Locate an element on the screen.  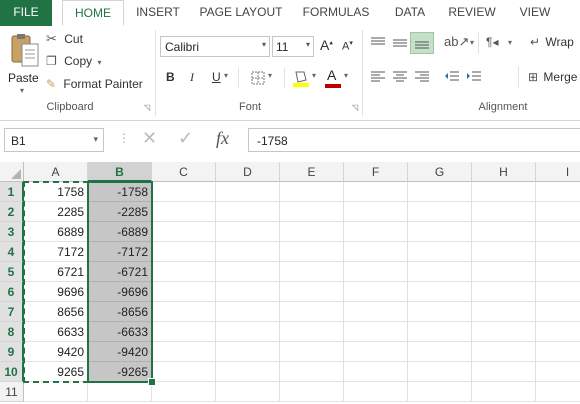
cell-f1 is located at coordinates (376, 192).